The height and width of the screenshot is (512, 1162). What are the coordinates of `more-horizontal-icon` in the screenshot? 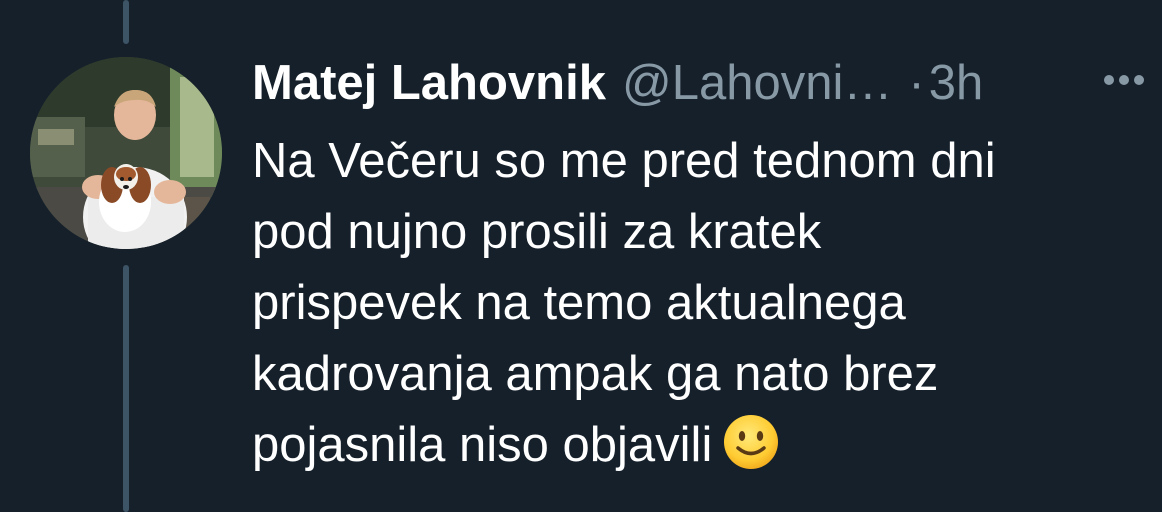 It's located at (1124, 80).